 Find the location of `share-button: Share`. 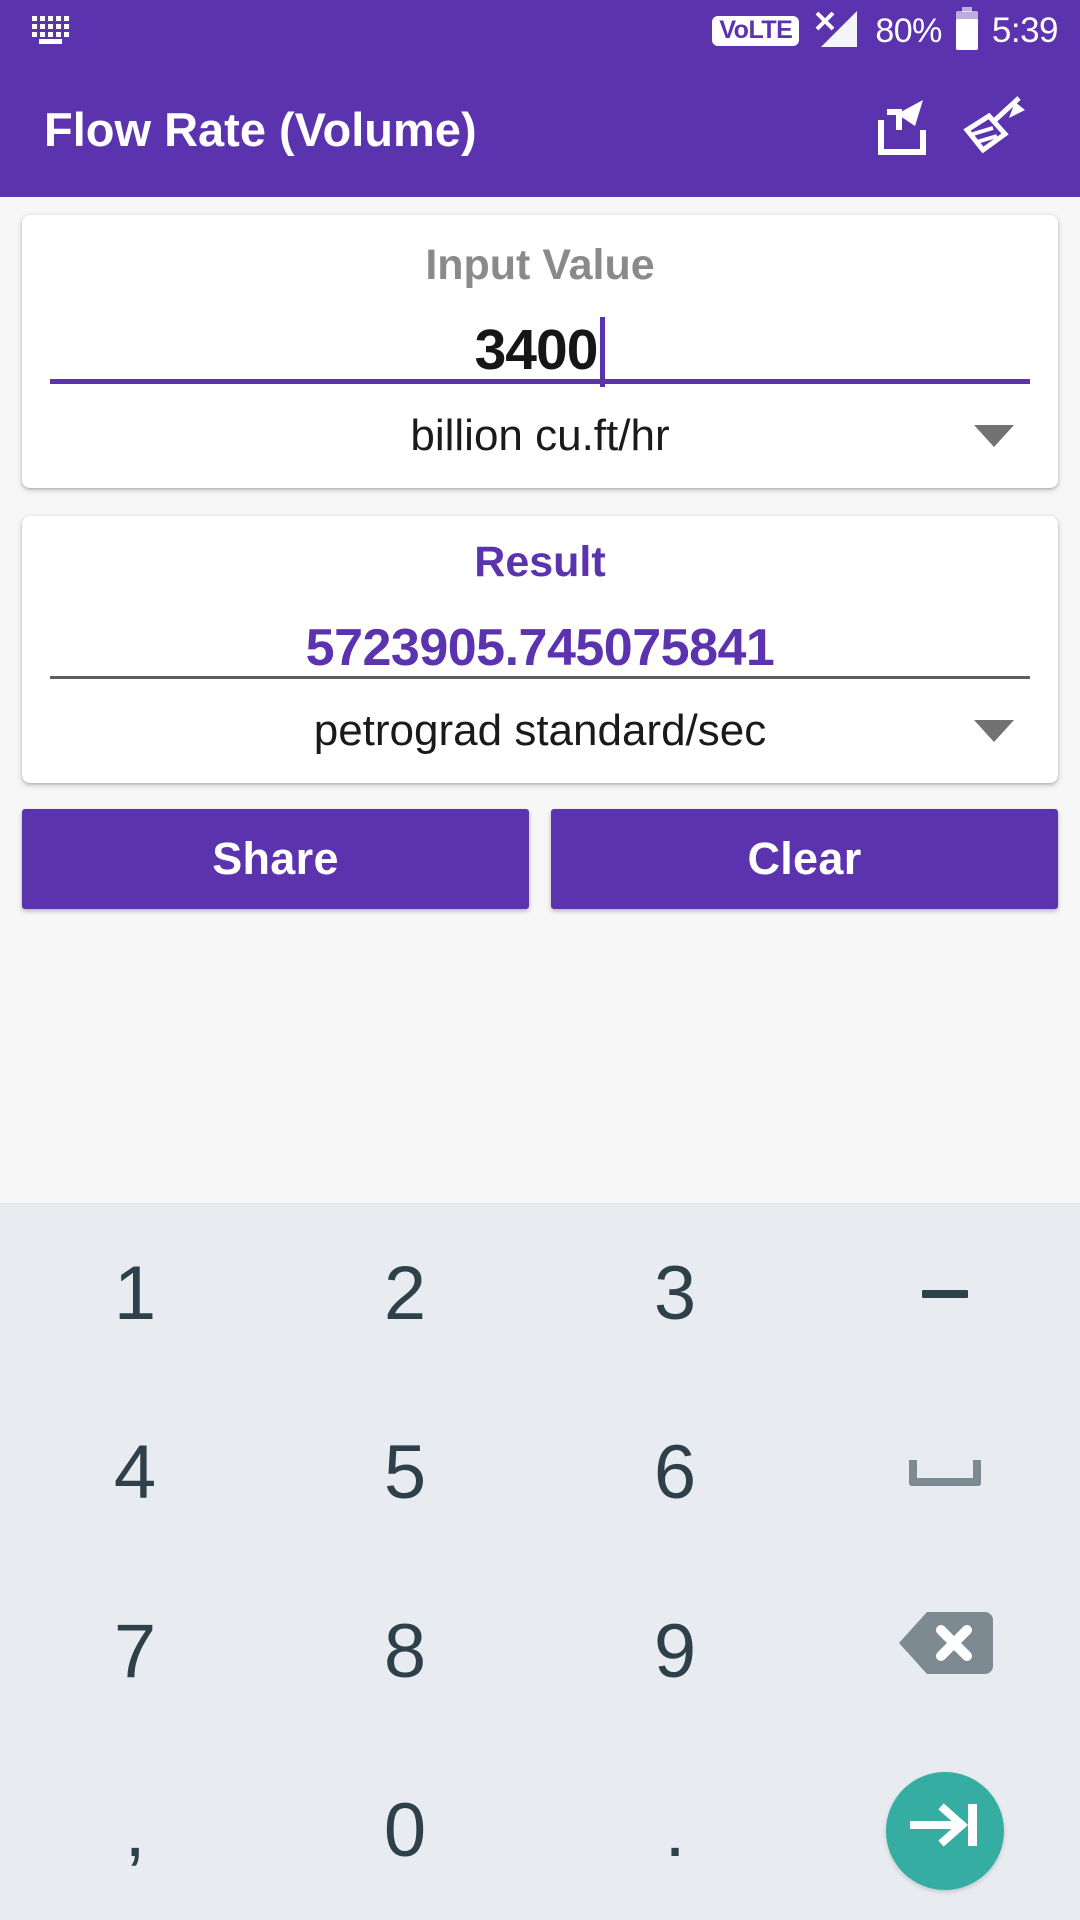

share-button: Share is located at coordinates (275, 859).